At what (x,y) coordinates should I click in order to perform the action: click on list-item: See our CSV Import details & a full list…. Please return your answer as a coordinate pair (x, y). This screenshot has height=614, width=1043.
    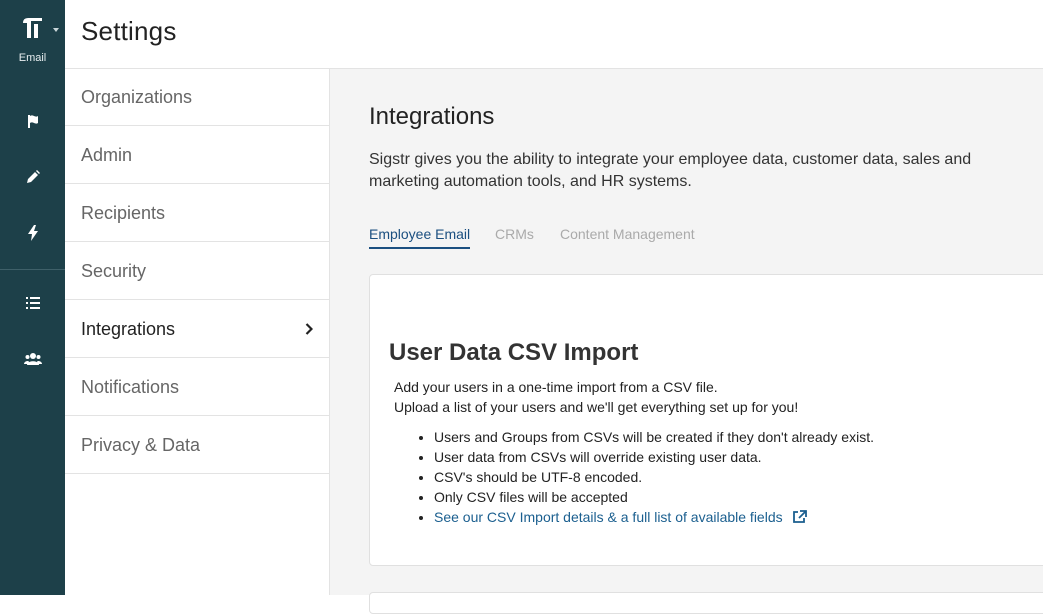
    Looking at the image, I should click on (654, 517).